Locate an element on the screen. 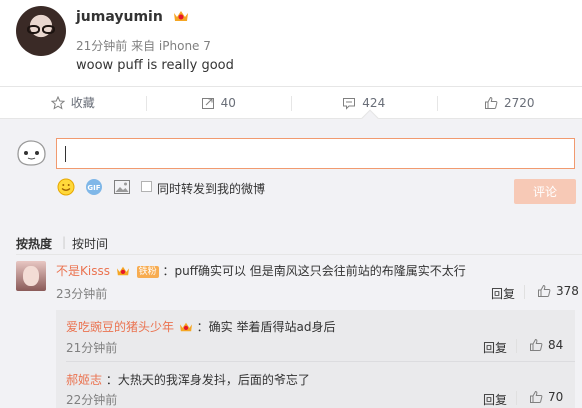 Image resolution: width=582 pixels, height=408 pixels. commenter-avatar is located at coordinates (31, 276).